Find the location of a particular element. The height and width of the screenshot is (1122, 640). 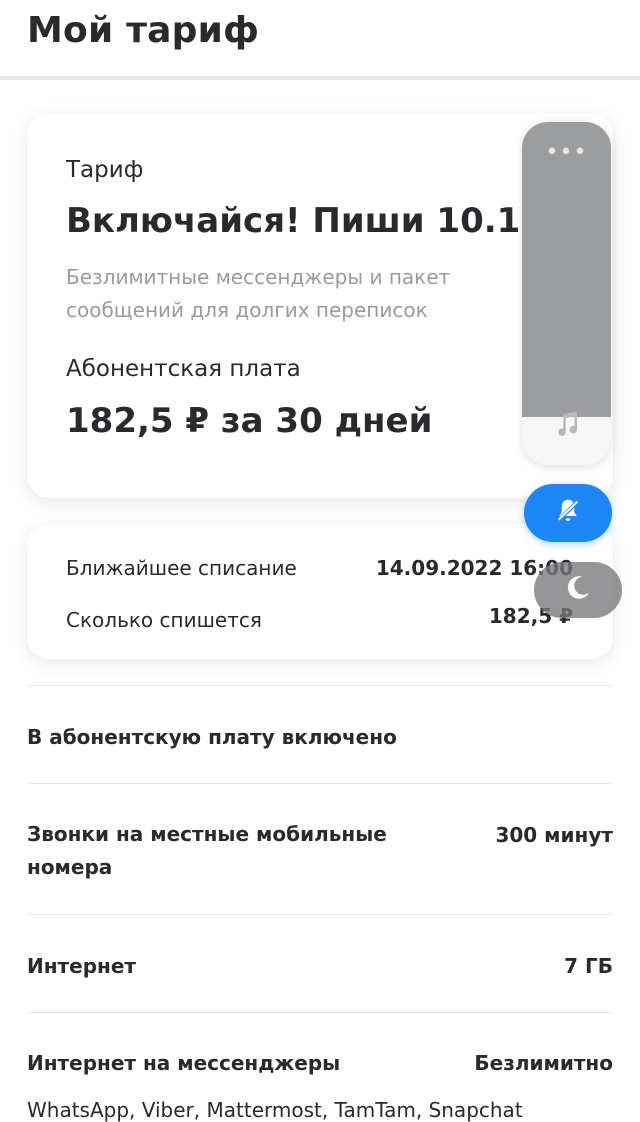

included-item-value: Безлимитно is located at coordinates (543, 1063).